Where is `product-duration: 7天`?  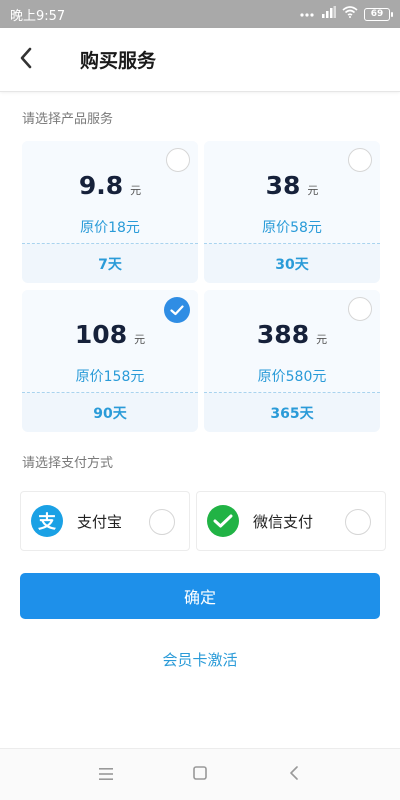
product-duration: 7天 is located at coordinates (110, 264).